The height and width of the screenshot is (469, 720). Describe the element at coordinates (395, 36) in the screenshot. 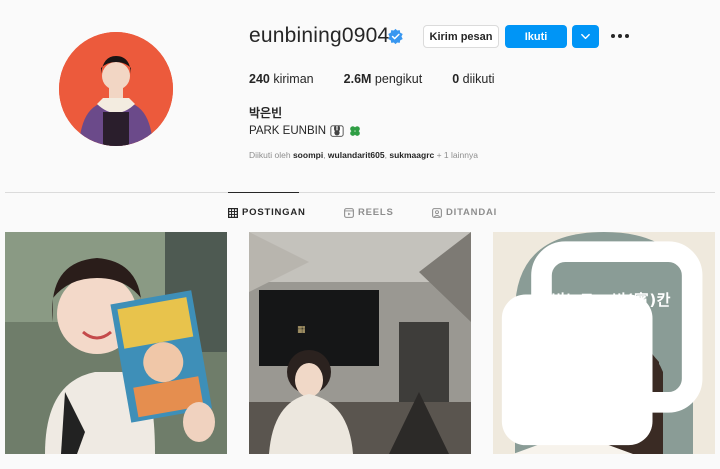

I see `verified-badge-icon` at that location.